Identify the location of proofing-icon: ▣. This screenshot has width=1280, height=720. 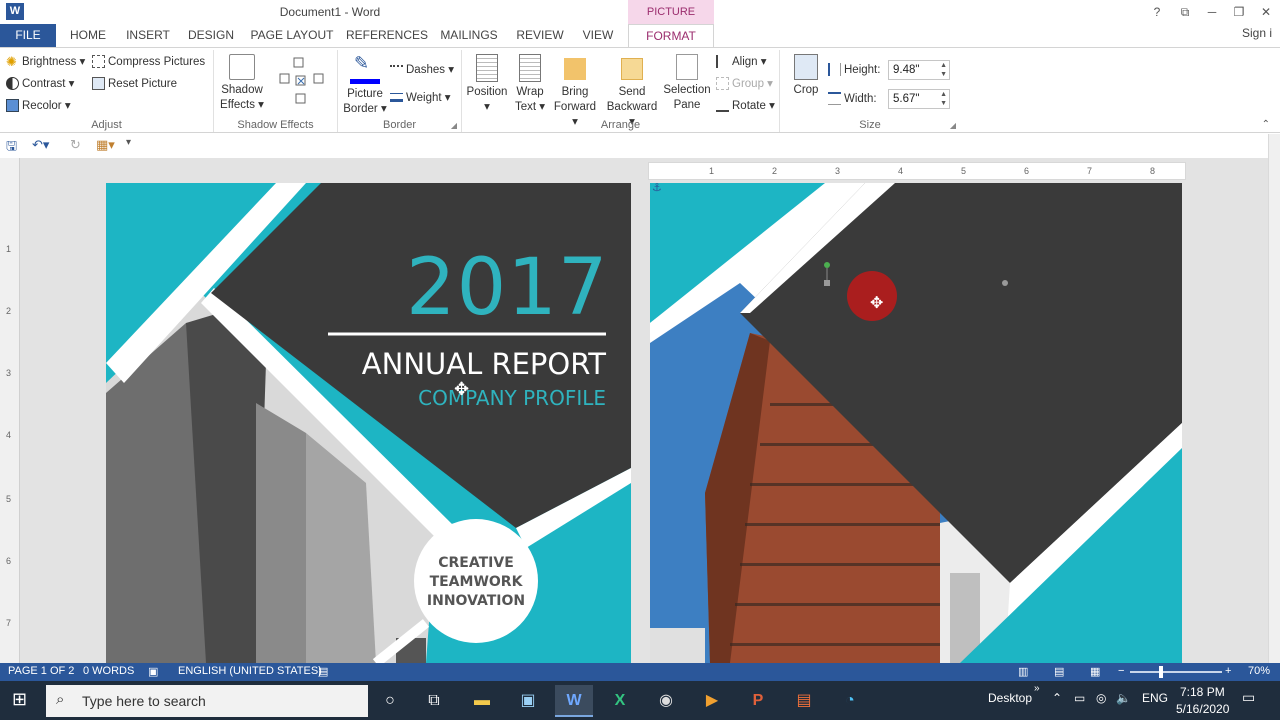
(153, 671).